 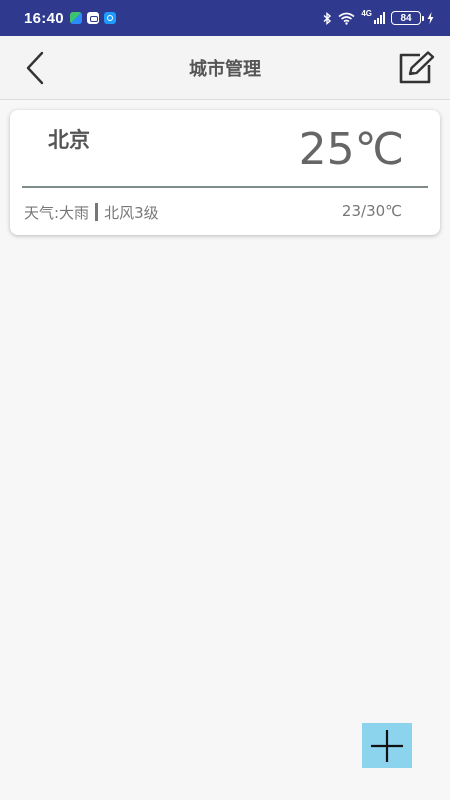 I want to click on add-city-button, so click(x=387, y=745).